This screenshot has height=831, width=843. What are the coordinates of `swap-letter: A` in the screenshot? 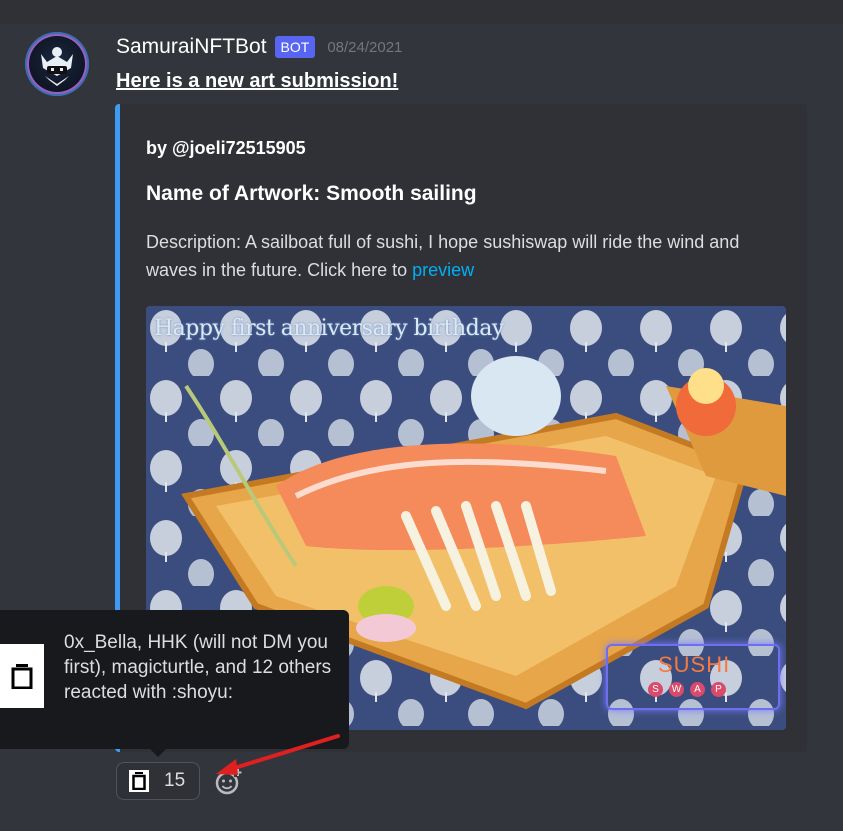 It's located at (697, 689).